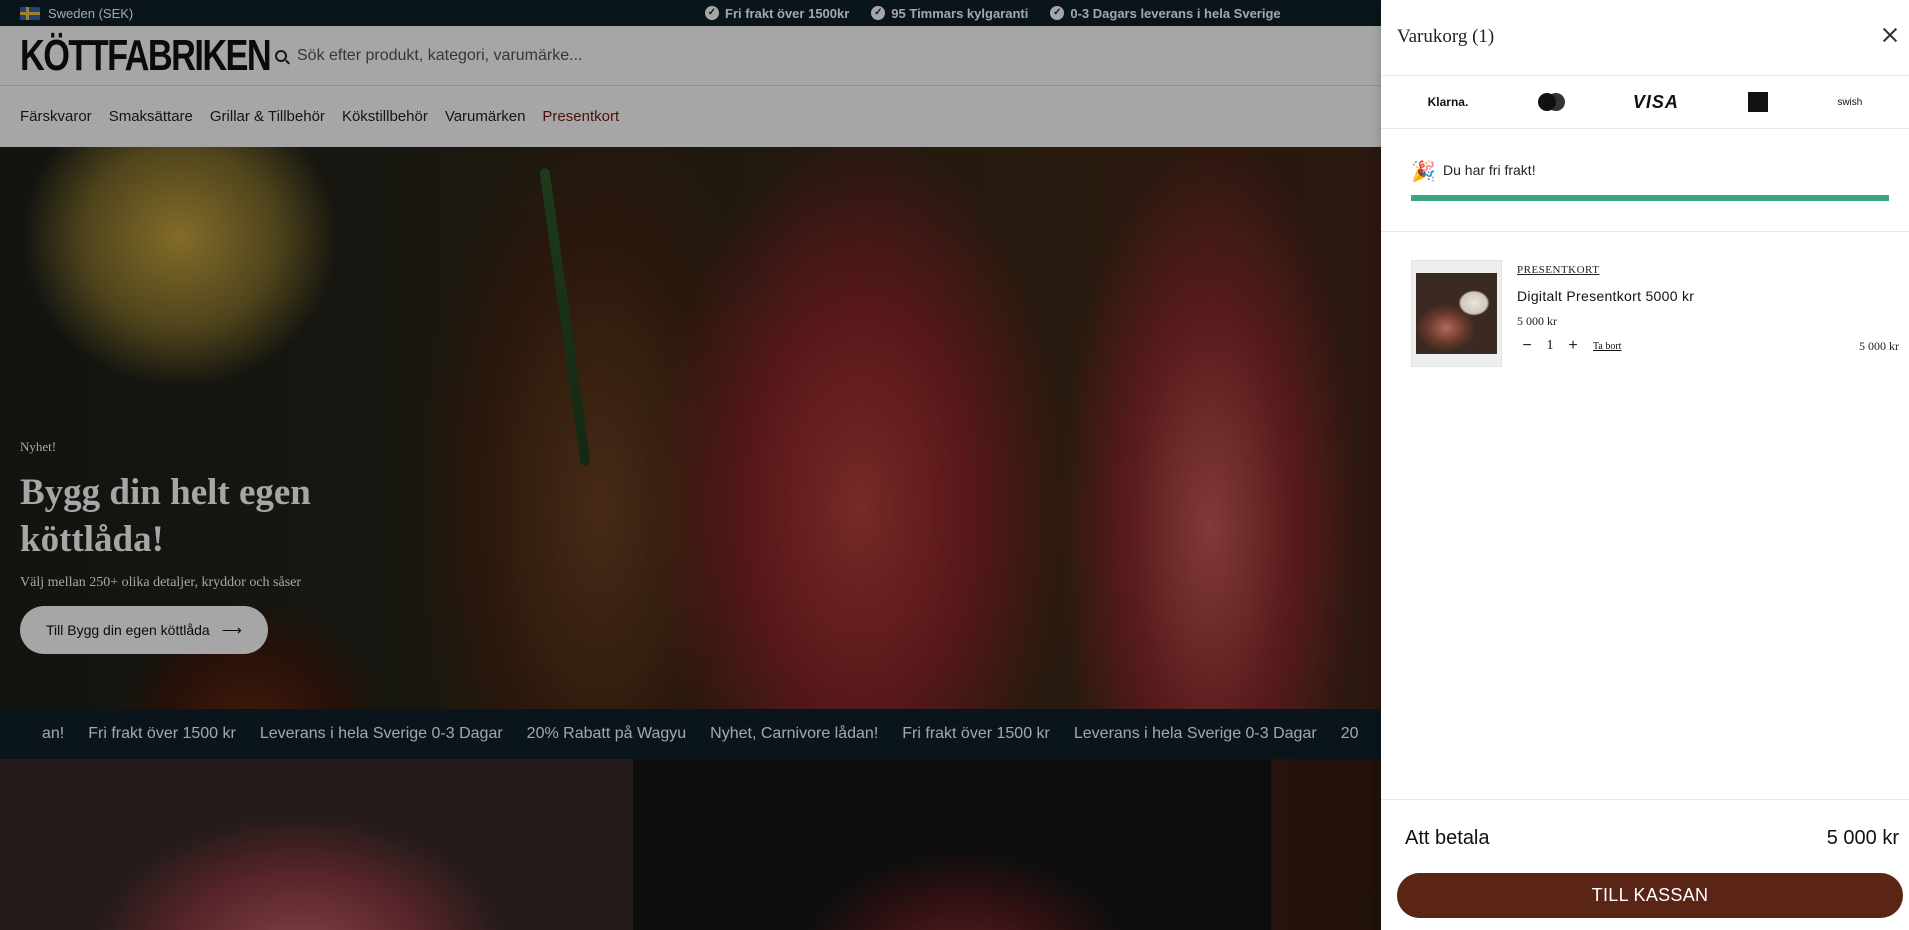 This screenshot has height=930, width=1909. I want to click on product-thumbnail, so click(1456, 313).